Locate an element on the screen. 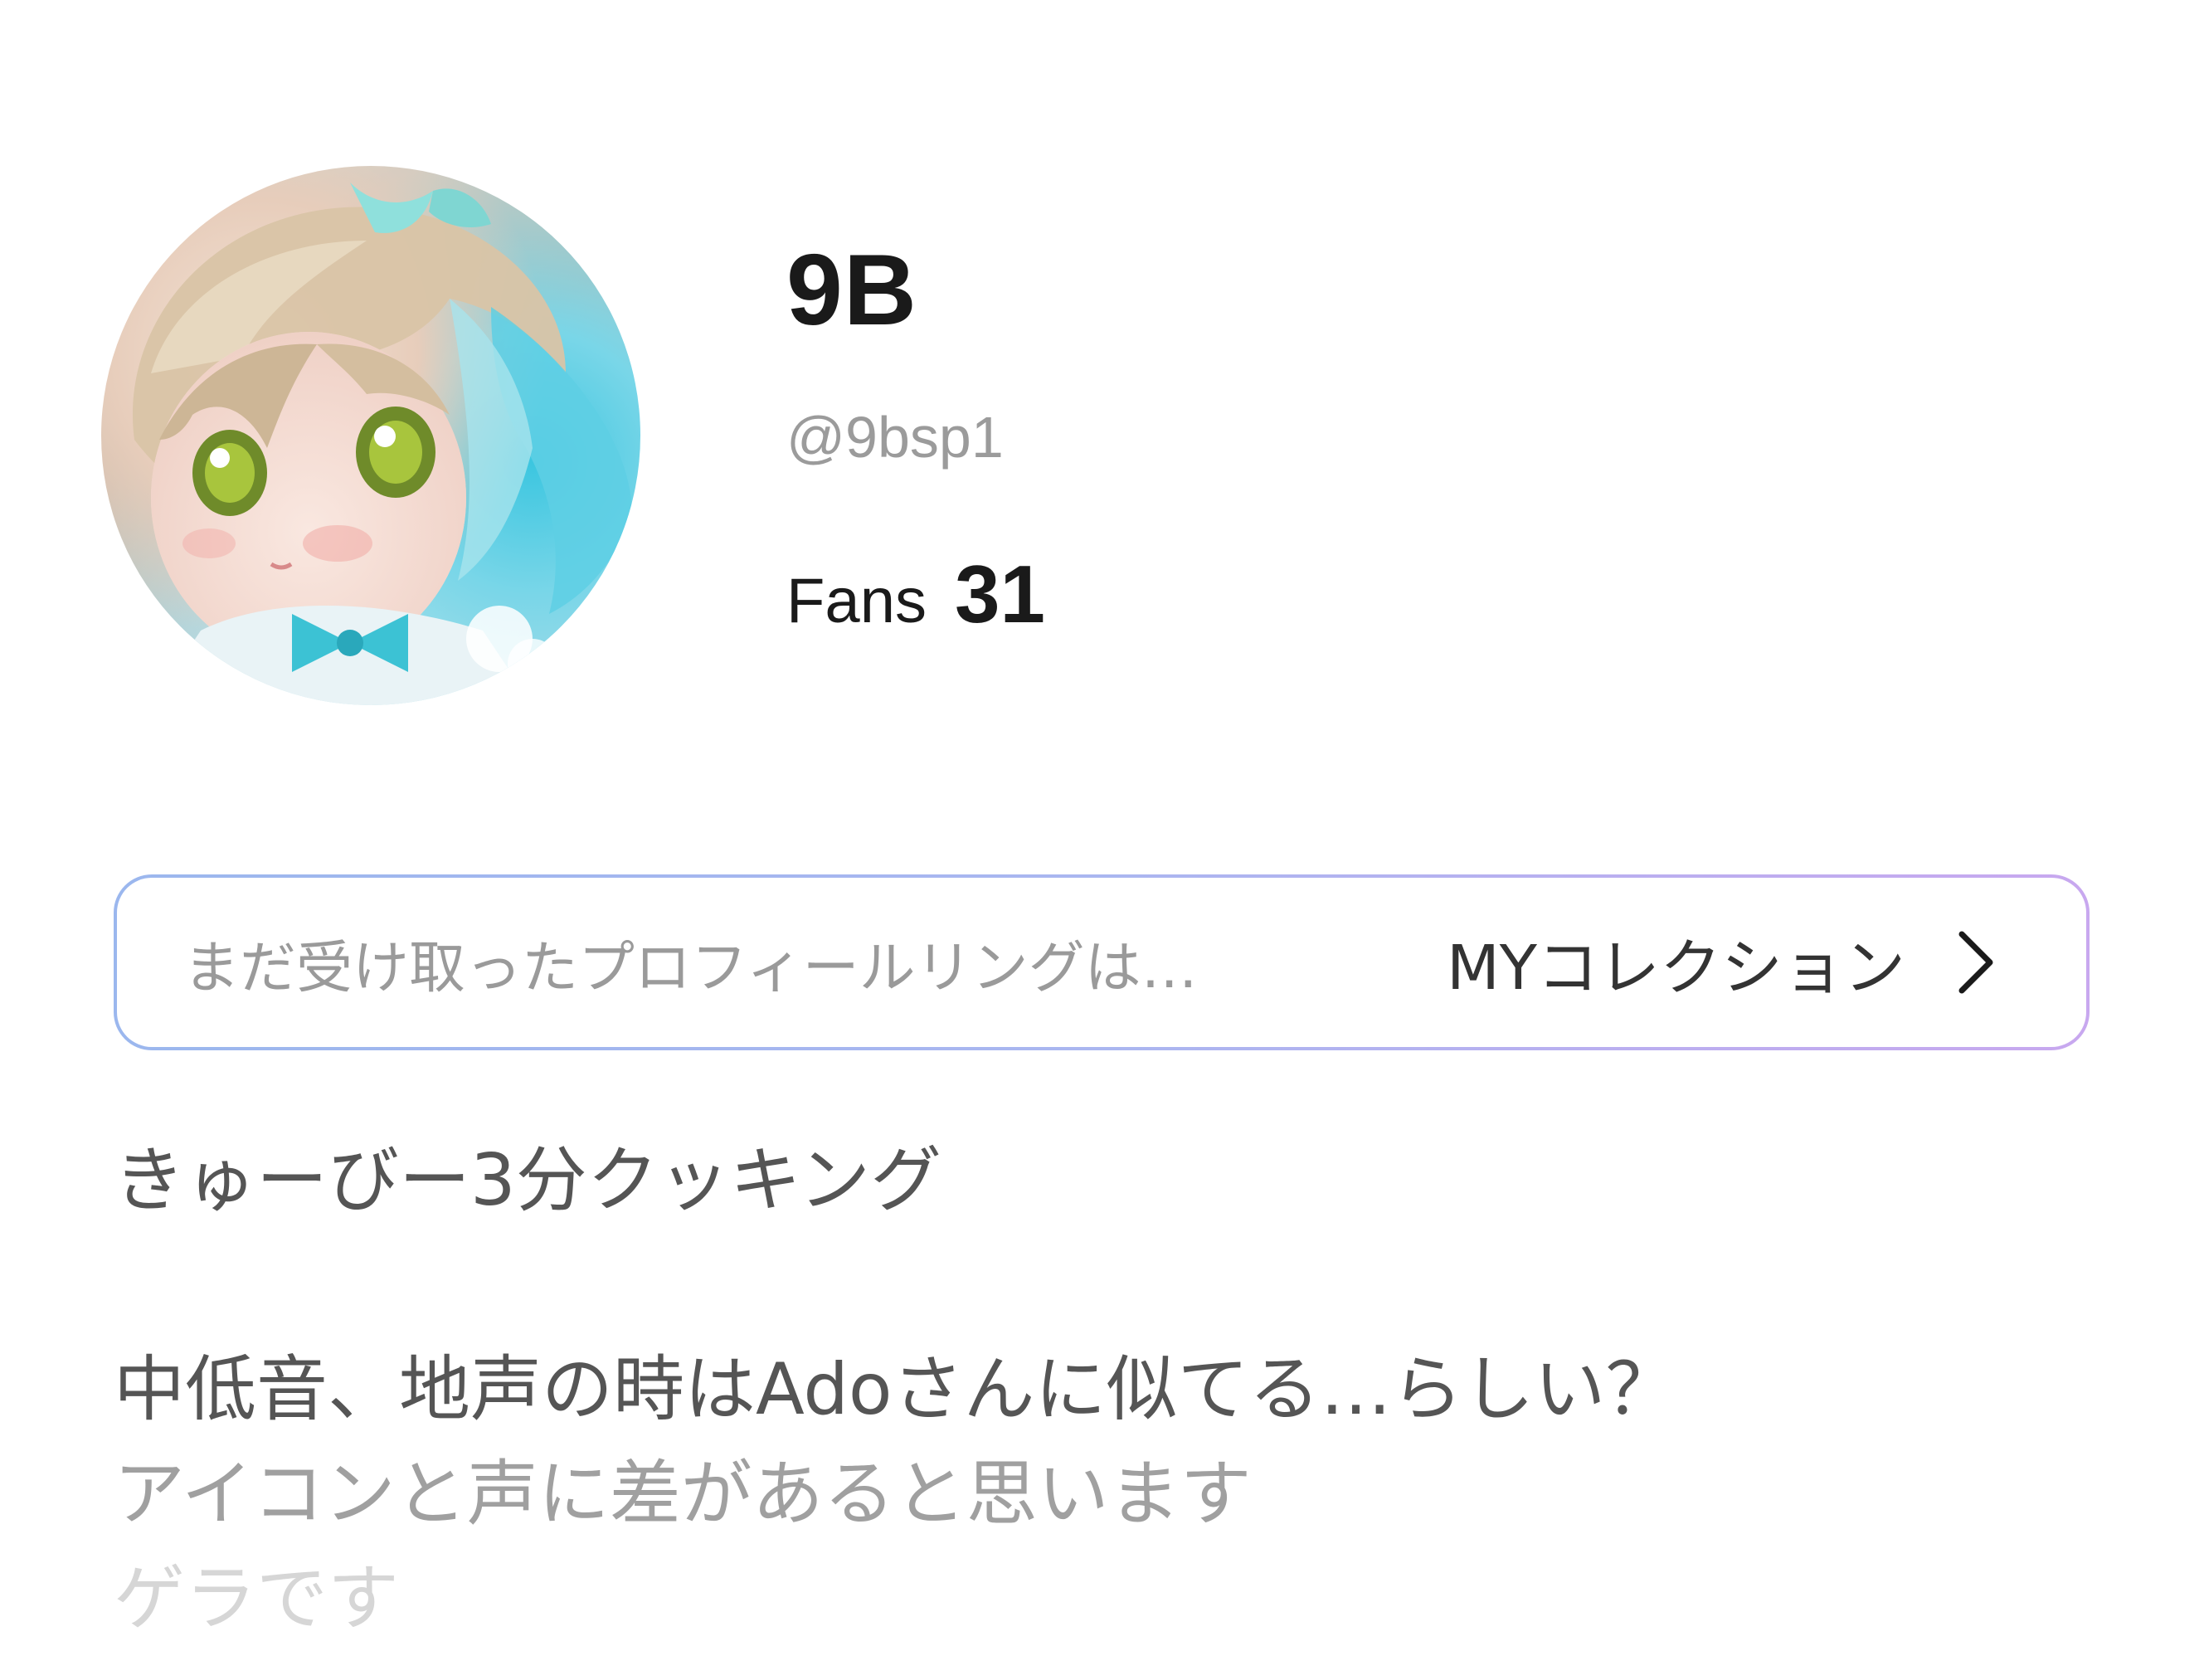  bio-line: ゲラです is located at coordinates (257, 1598).